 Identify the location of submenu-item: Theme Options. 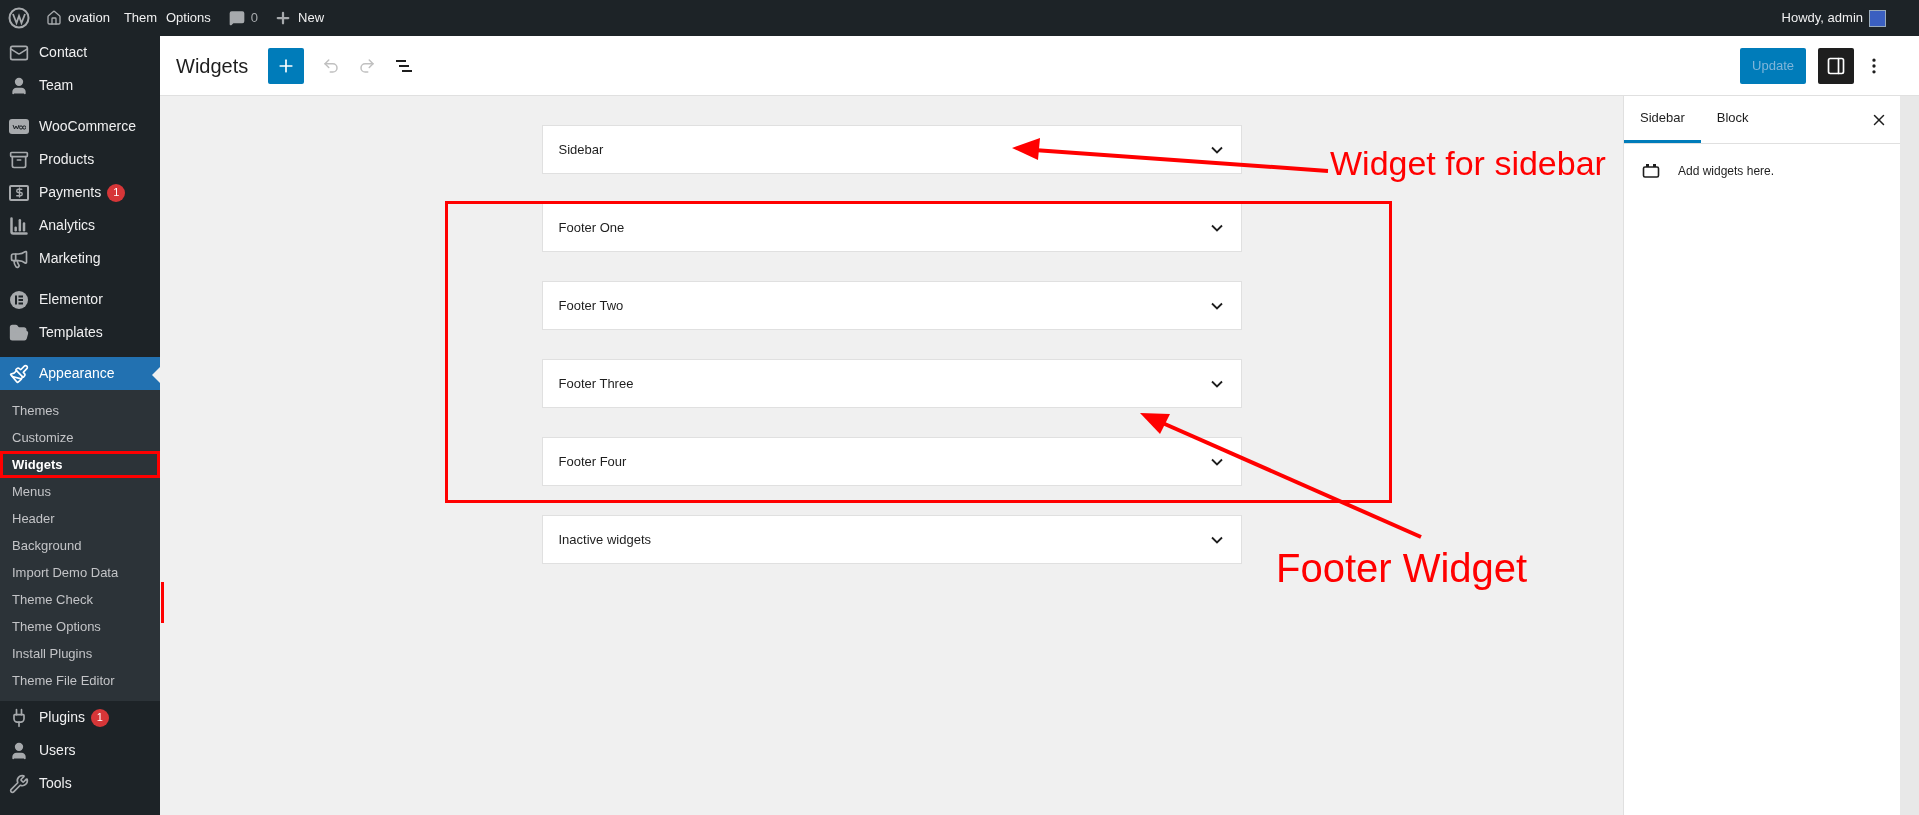
(80, 626).